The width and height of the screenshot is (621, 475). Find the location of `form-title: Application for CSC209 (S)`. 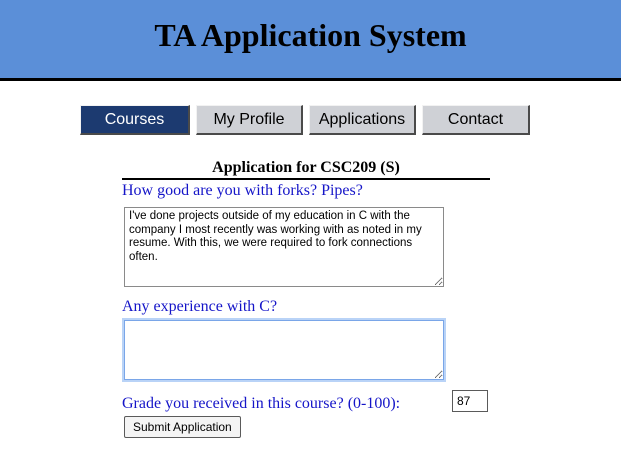

form-title: Application for CSC209 (S) is located at coordinates (306, 169).